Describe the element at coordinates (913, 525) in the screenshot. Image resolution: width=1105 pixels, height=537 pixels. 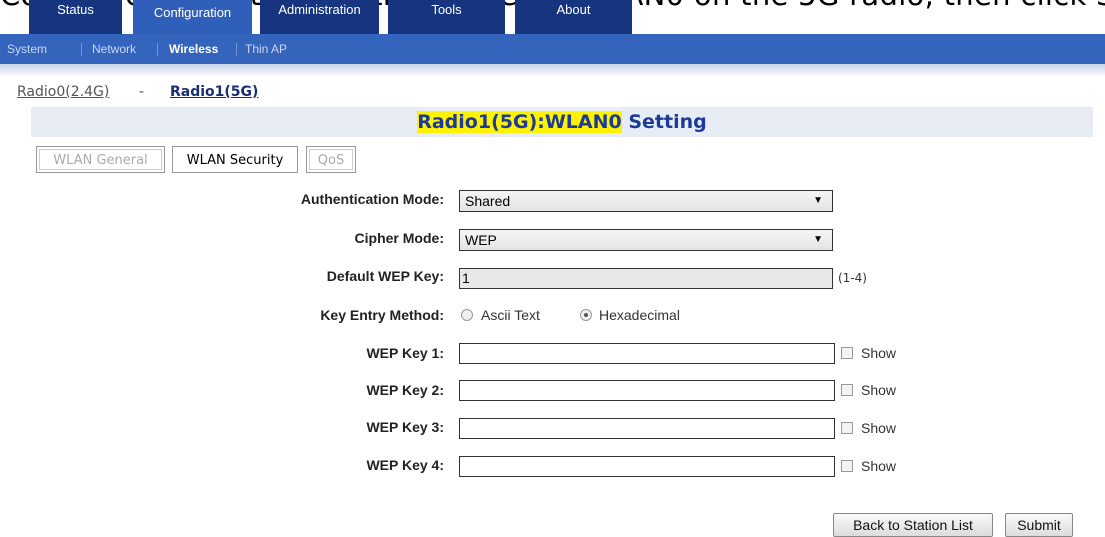
I see `back-to-station-list-button: Back to Station List` at that location.